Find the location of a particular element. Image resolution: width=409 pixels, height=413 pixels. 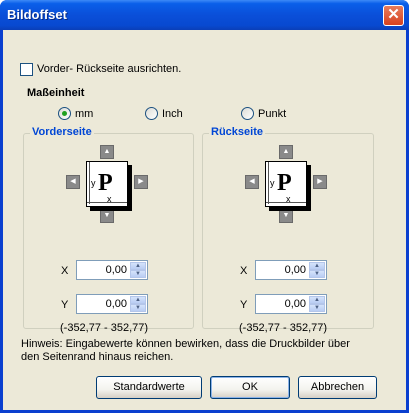

front-side-title: Vorderseite is located at coordinates (62, 132).